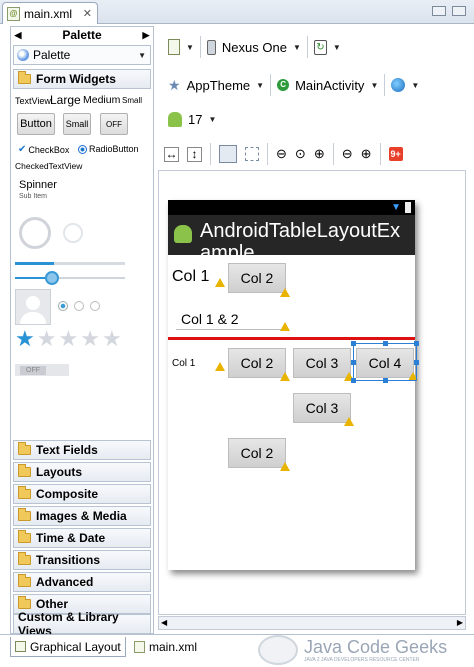 Image resolution: width=474 pixels, height=667 pixels. What do you see at coordinates (82, 538) in the screenshot?
I see `section-time-date: Time & Date` at bounding box center [82, 538].